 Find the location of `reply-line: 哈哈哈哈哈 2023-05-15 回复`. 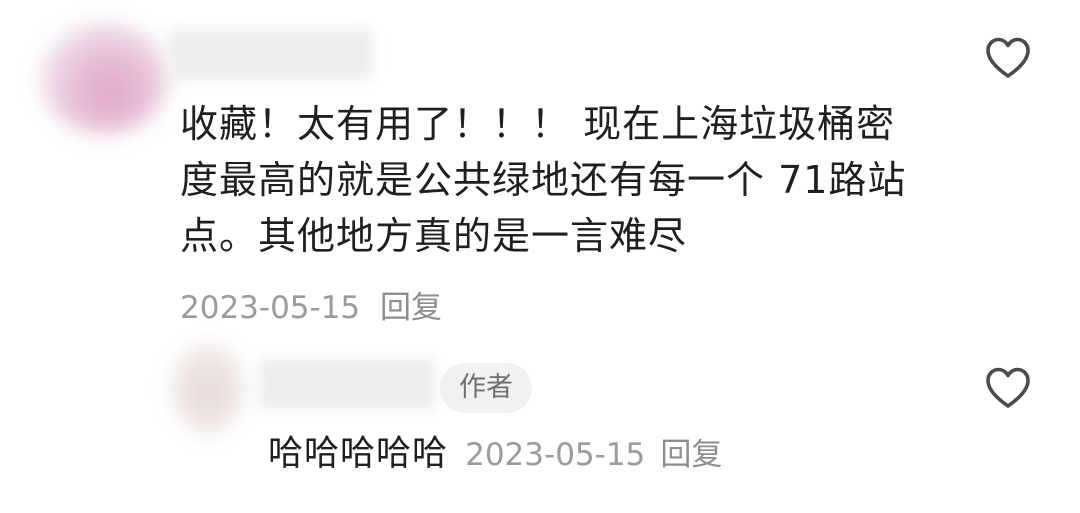

reply-line: 哈哈哈哈哈 2023-05-15 回复 is located at coordinates (495, 450).